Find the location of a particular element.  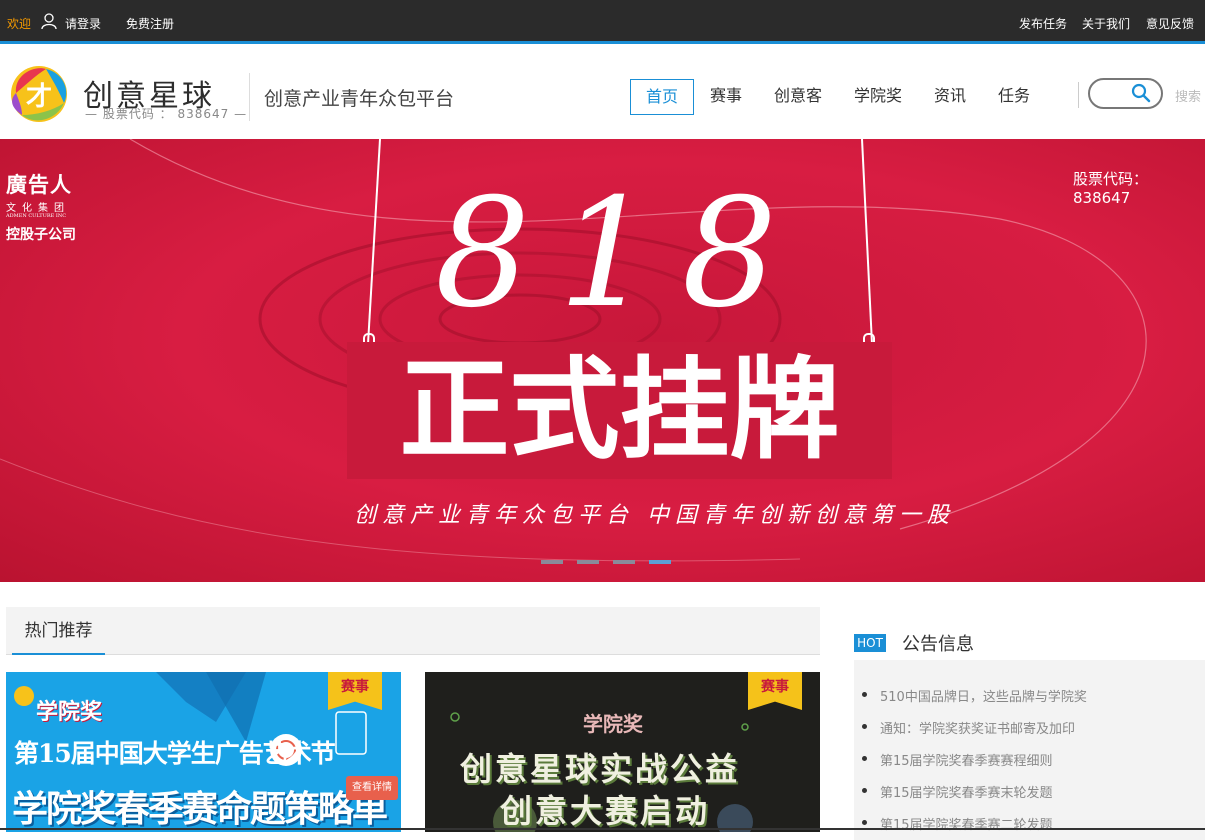

notice-item: 510中国品牌日，这些品牌与学院奖 is located at coordinates (974, 695).